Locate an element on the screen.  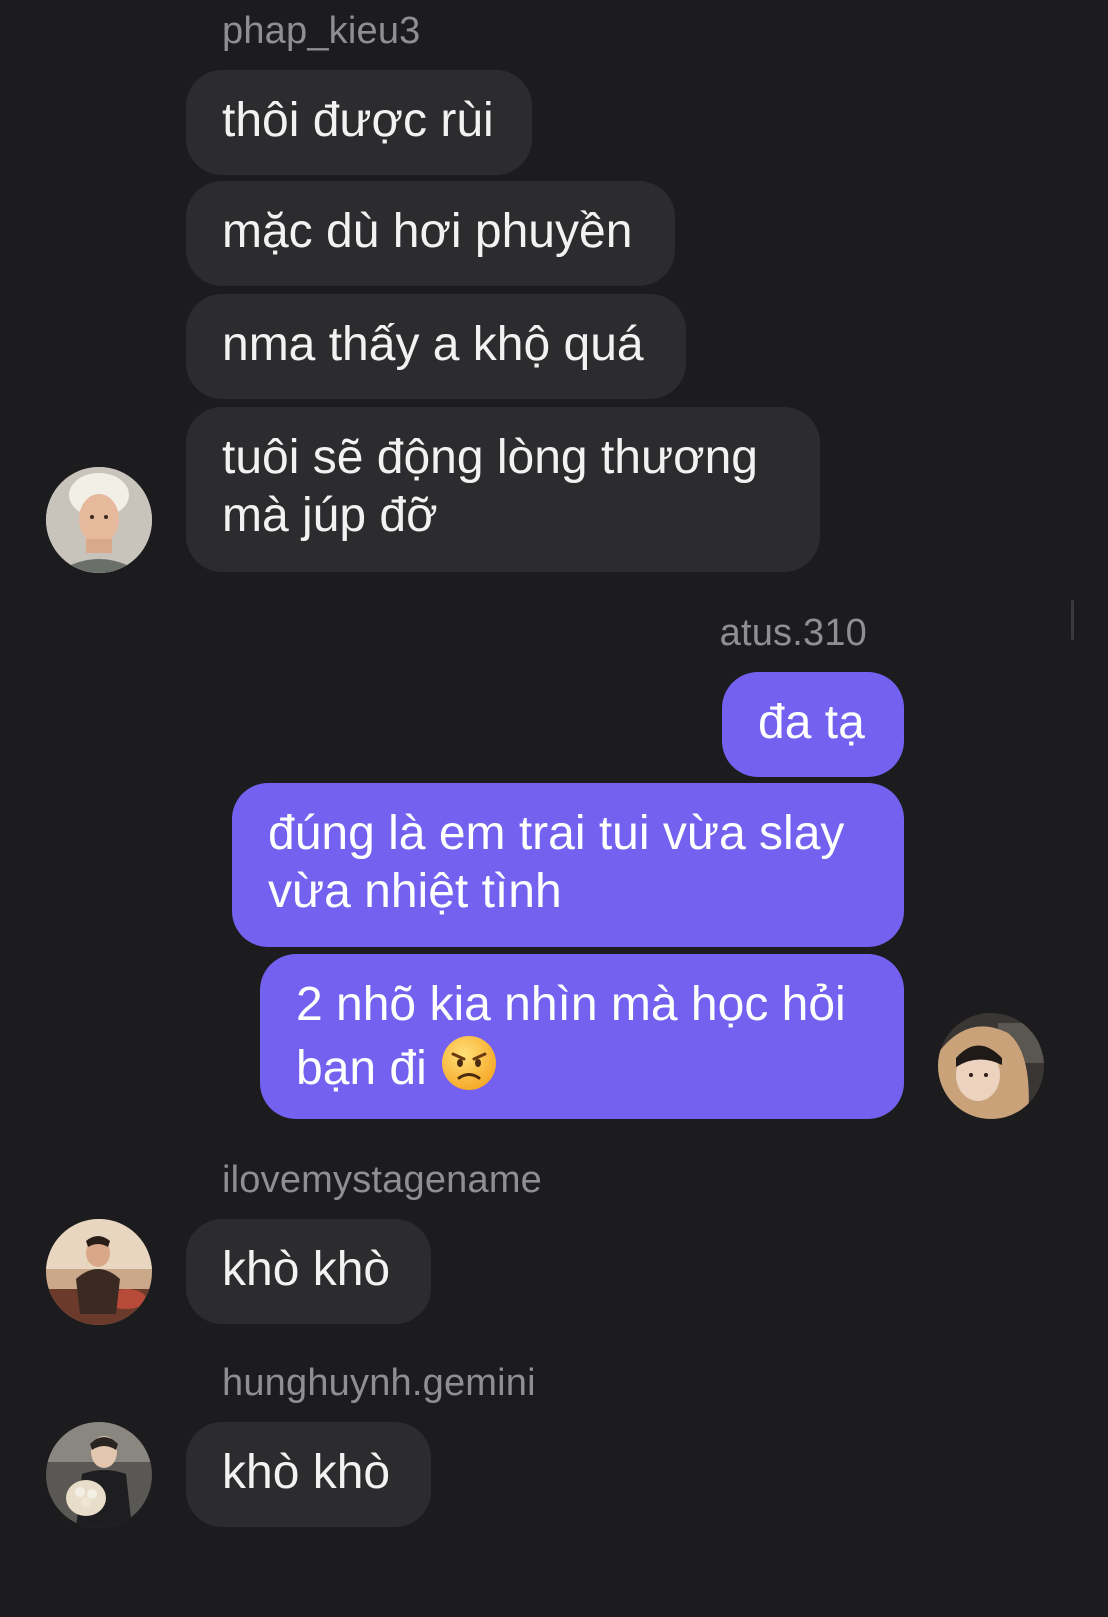
message-text: bạn đi is located at coordinates (361, 1068).